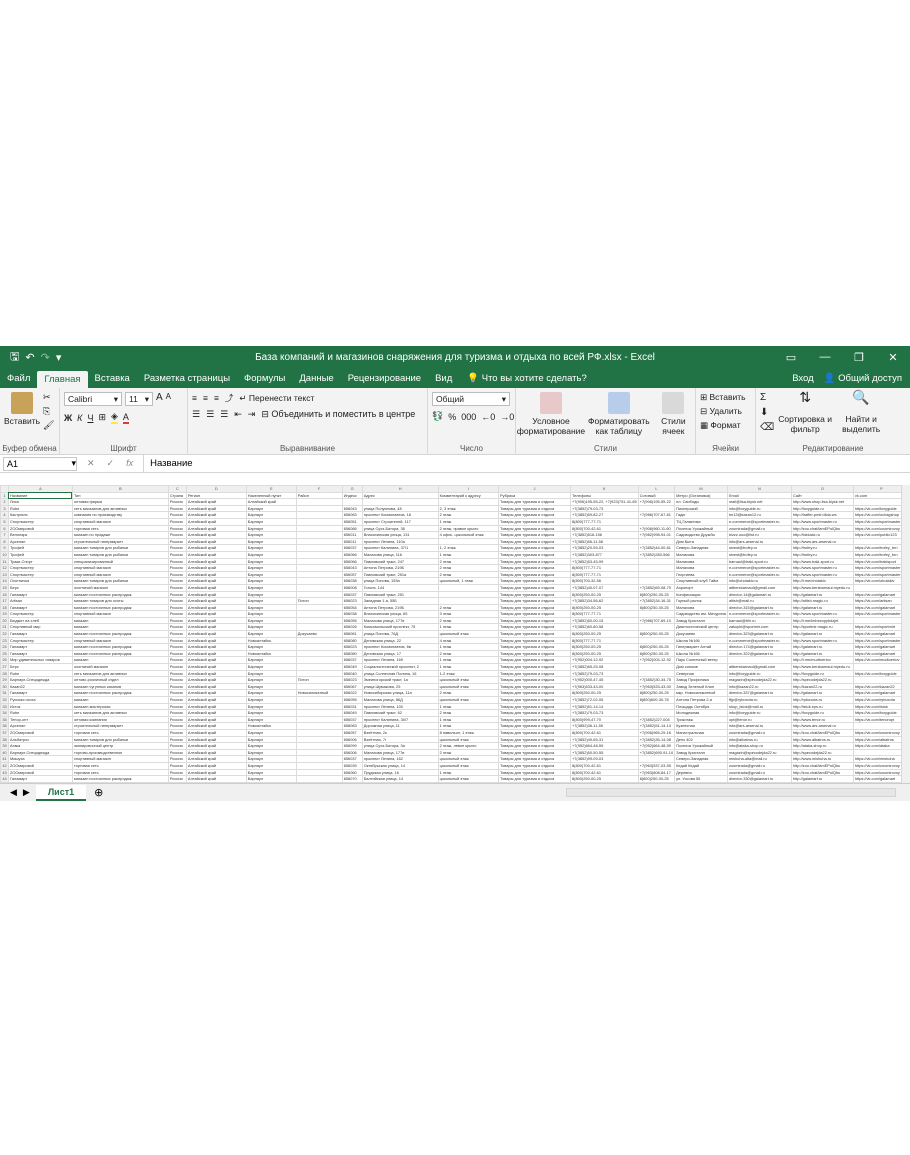 The image size is (910, 1155). What do you see at coordinates (656, 535) in the screenshot?
I see `cell: +7(982)998-94-01` at bounding box center [656, 535].